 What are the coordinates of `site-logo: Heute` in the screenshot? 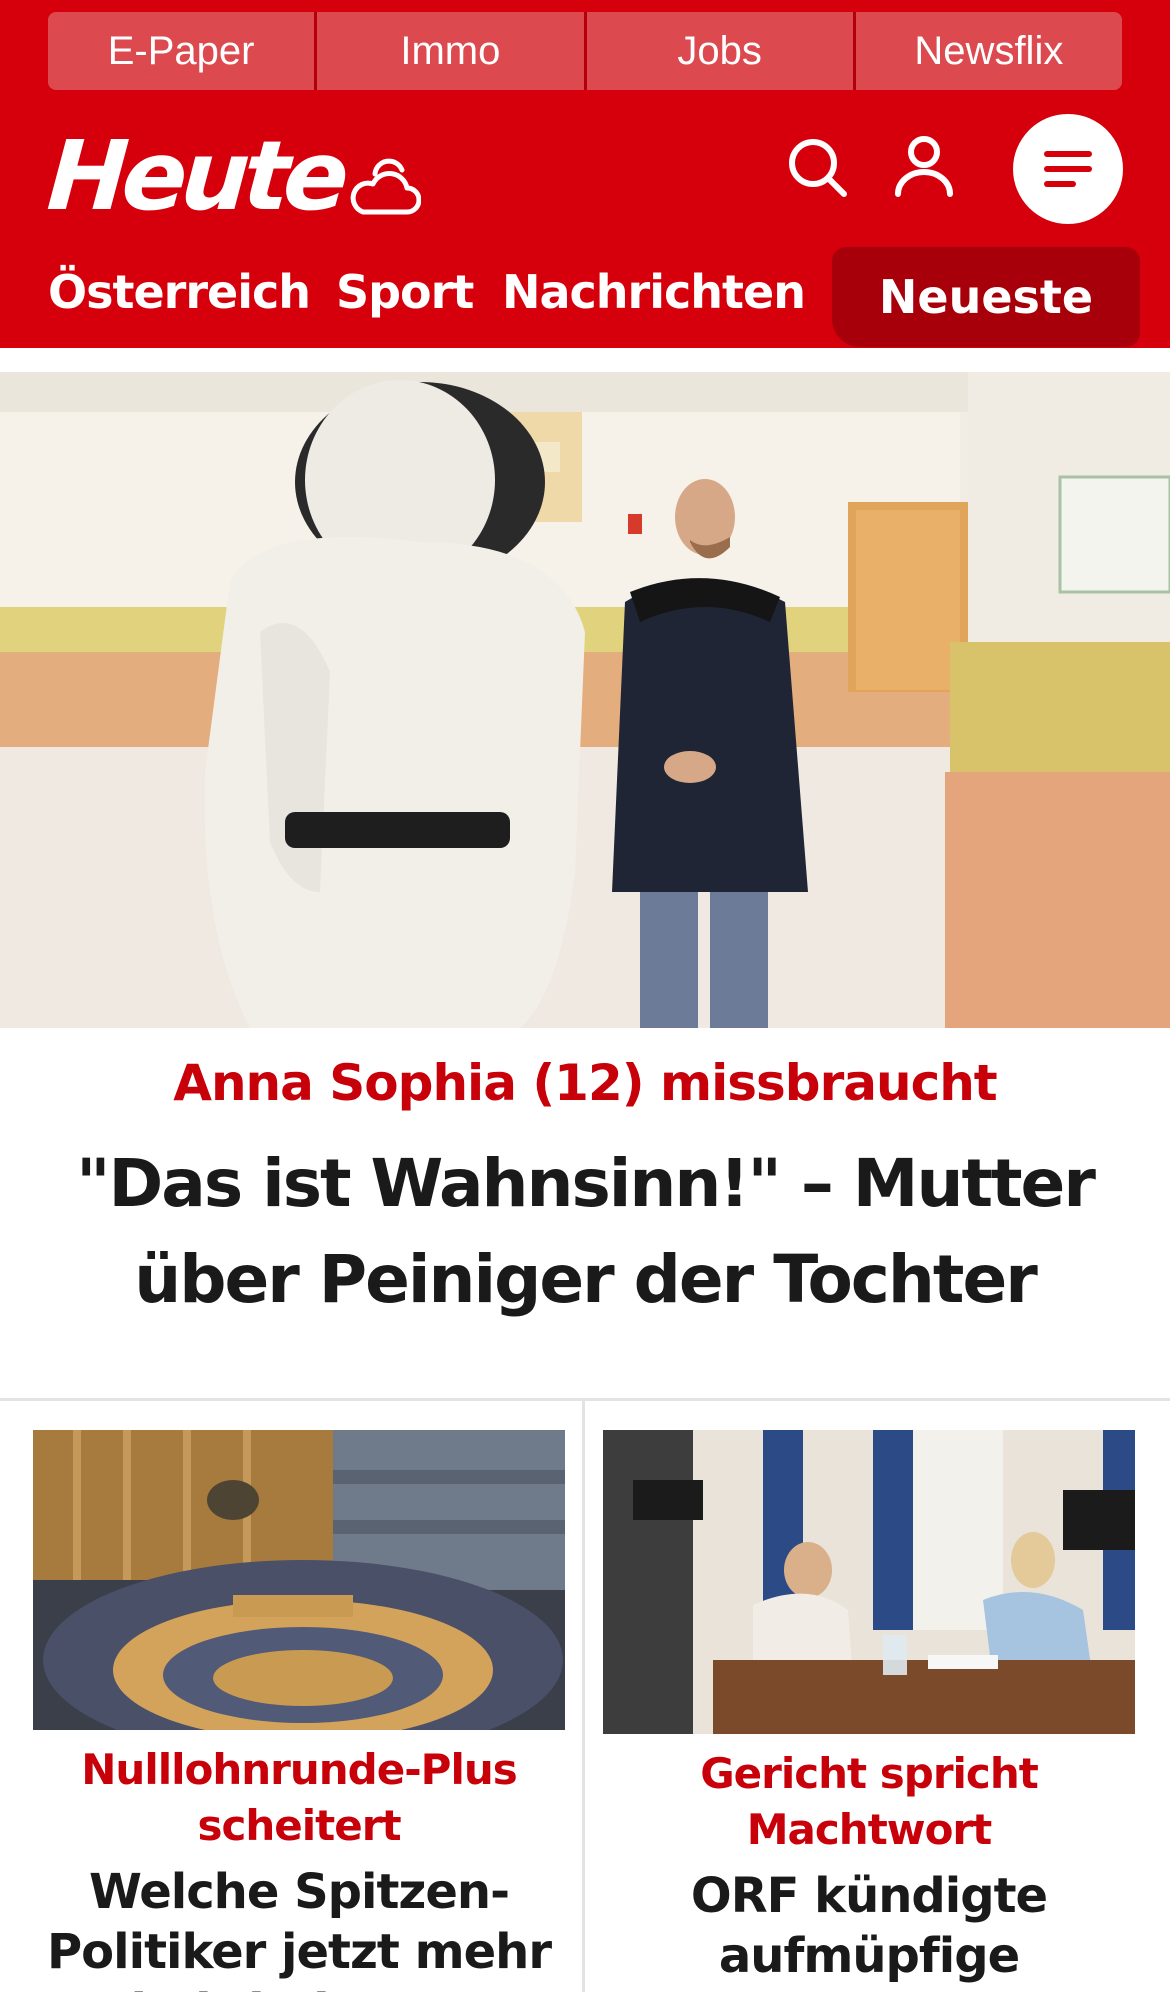 It's located at (195, 176).